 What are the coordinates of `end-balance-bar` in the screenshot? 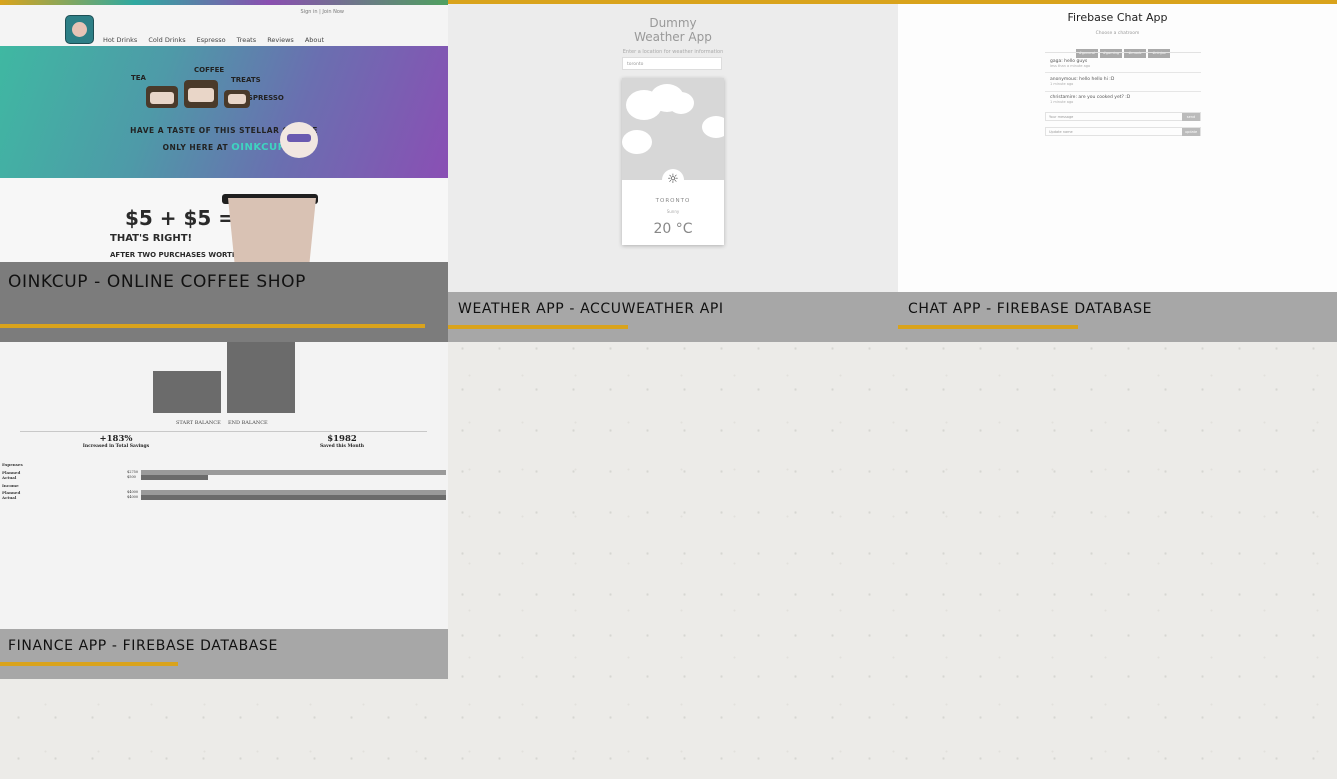 It's located at (261, 377).